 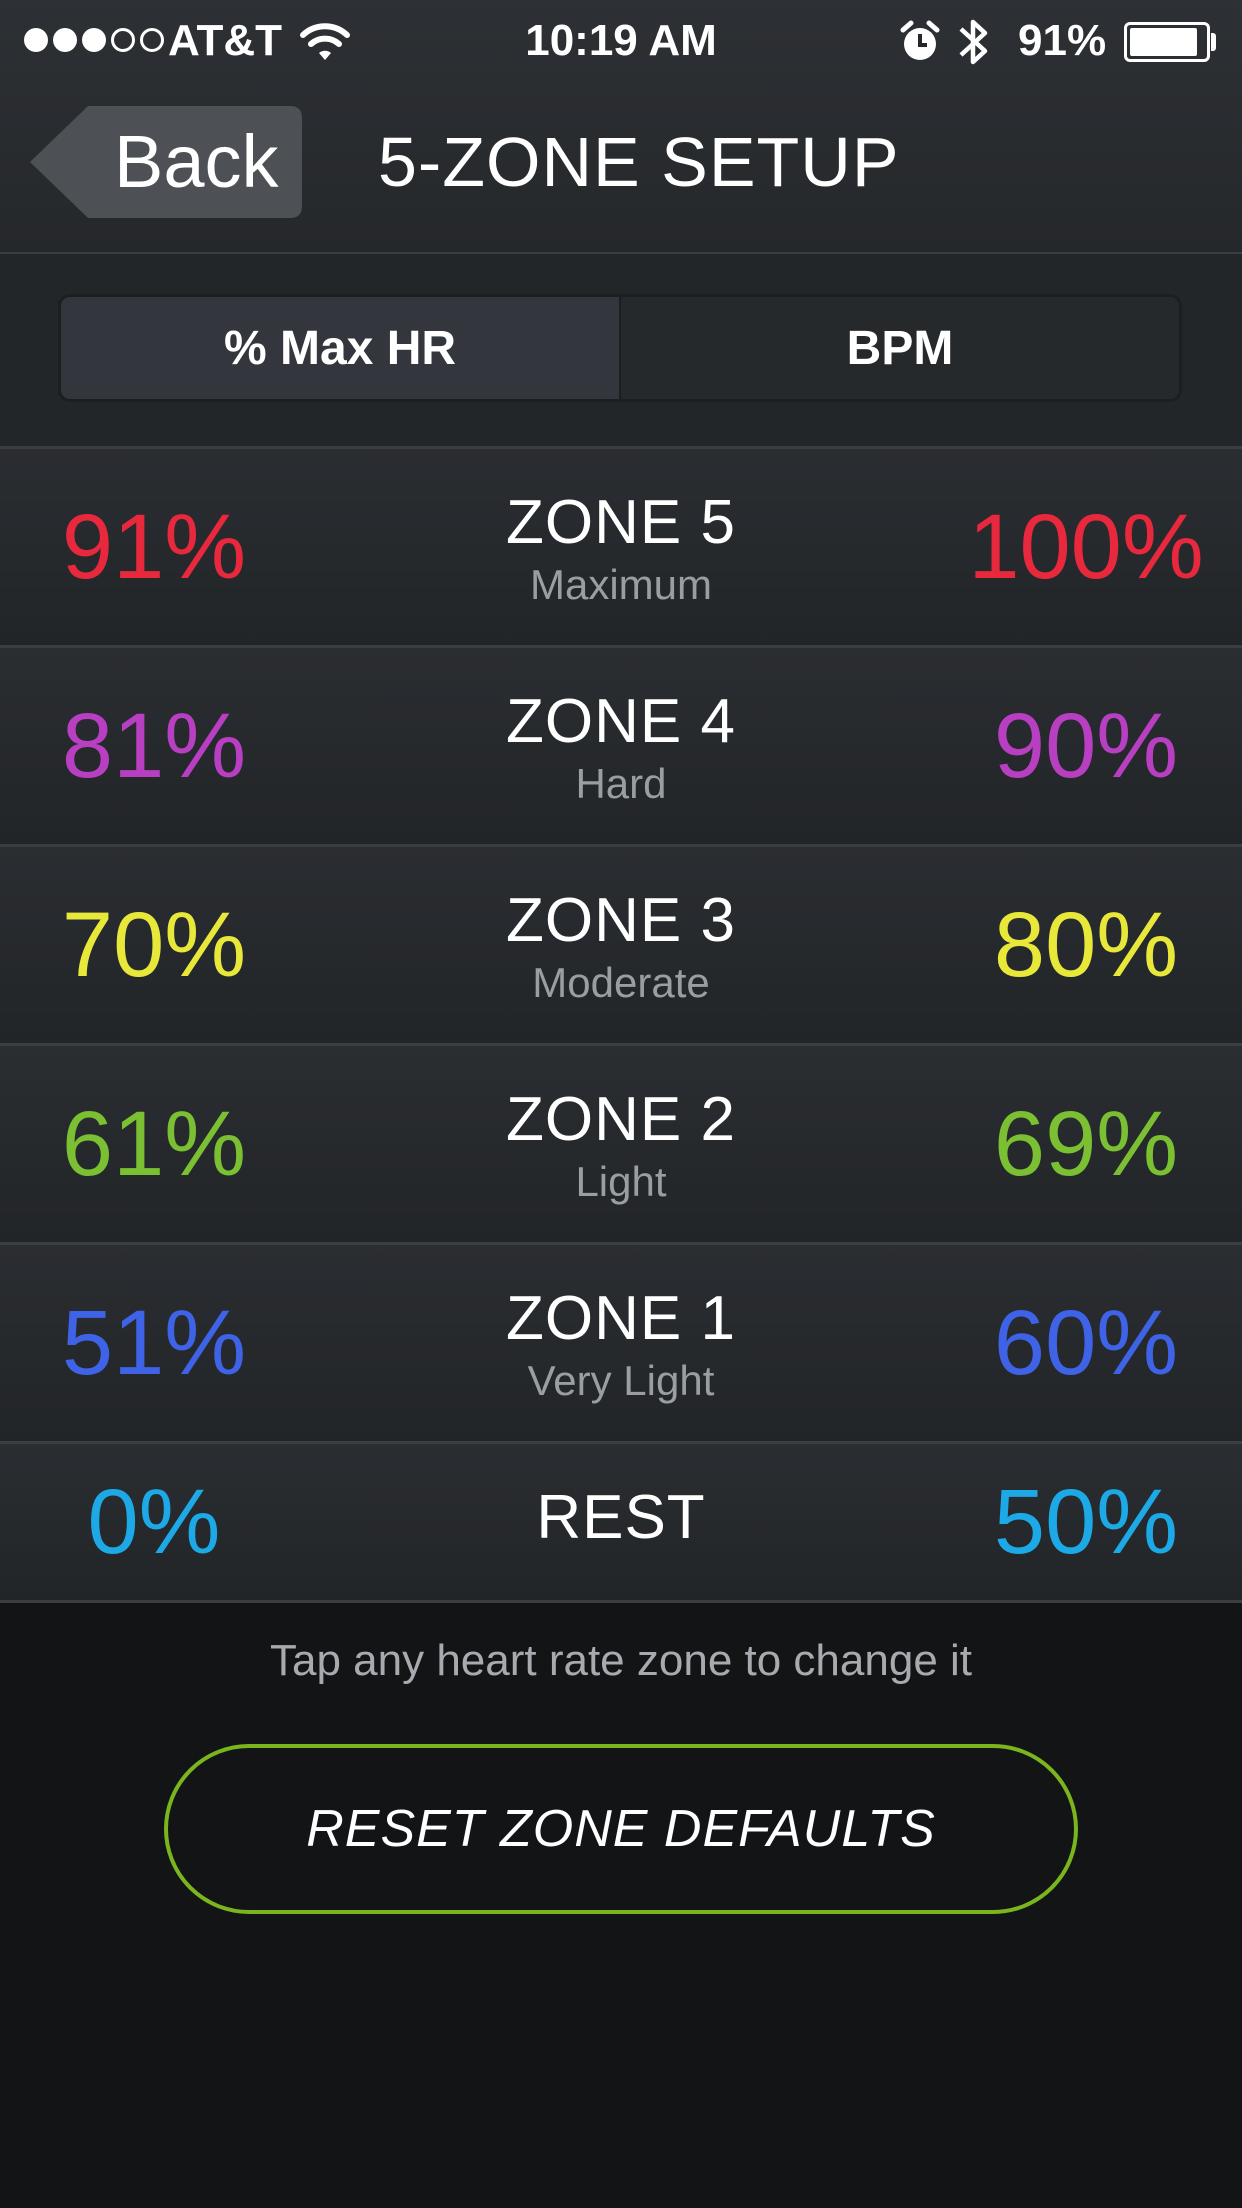 What do you see at coordinates (1213, 42) in the screenshot?
I see `battery-tip` at bounding box center [1213, 42].